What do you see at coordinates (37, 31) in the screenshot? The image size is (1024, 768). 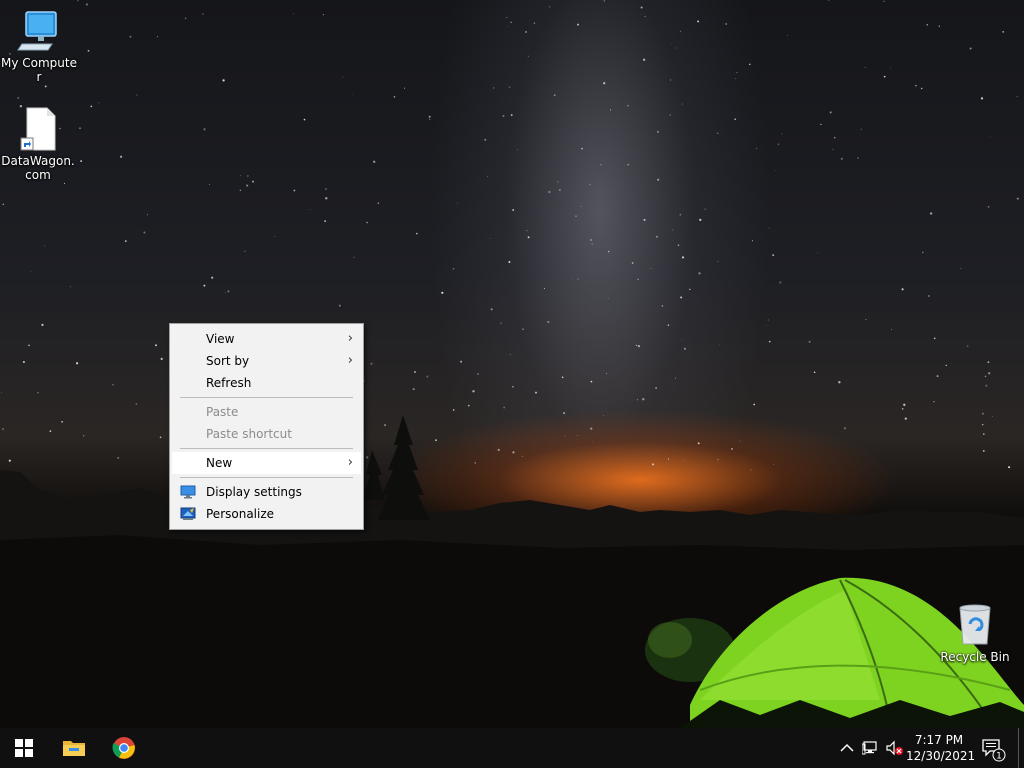 I see `monitor-icon` at bounding box center [37, 31].